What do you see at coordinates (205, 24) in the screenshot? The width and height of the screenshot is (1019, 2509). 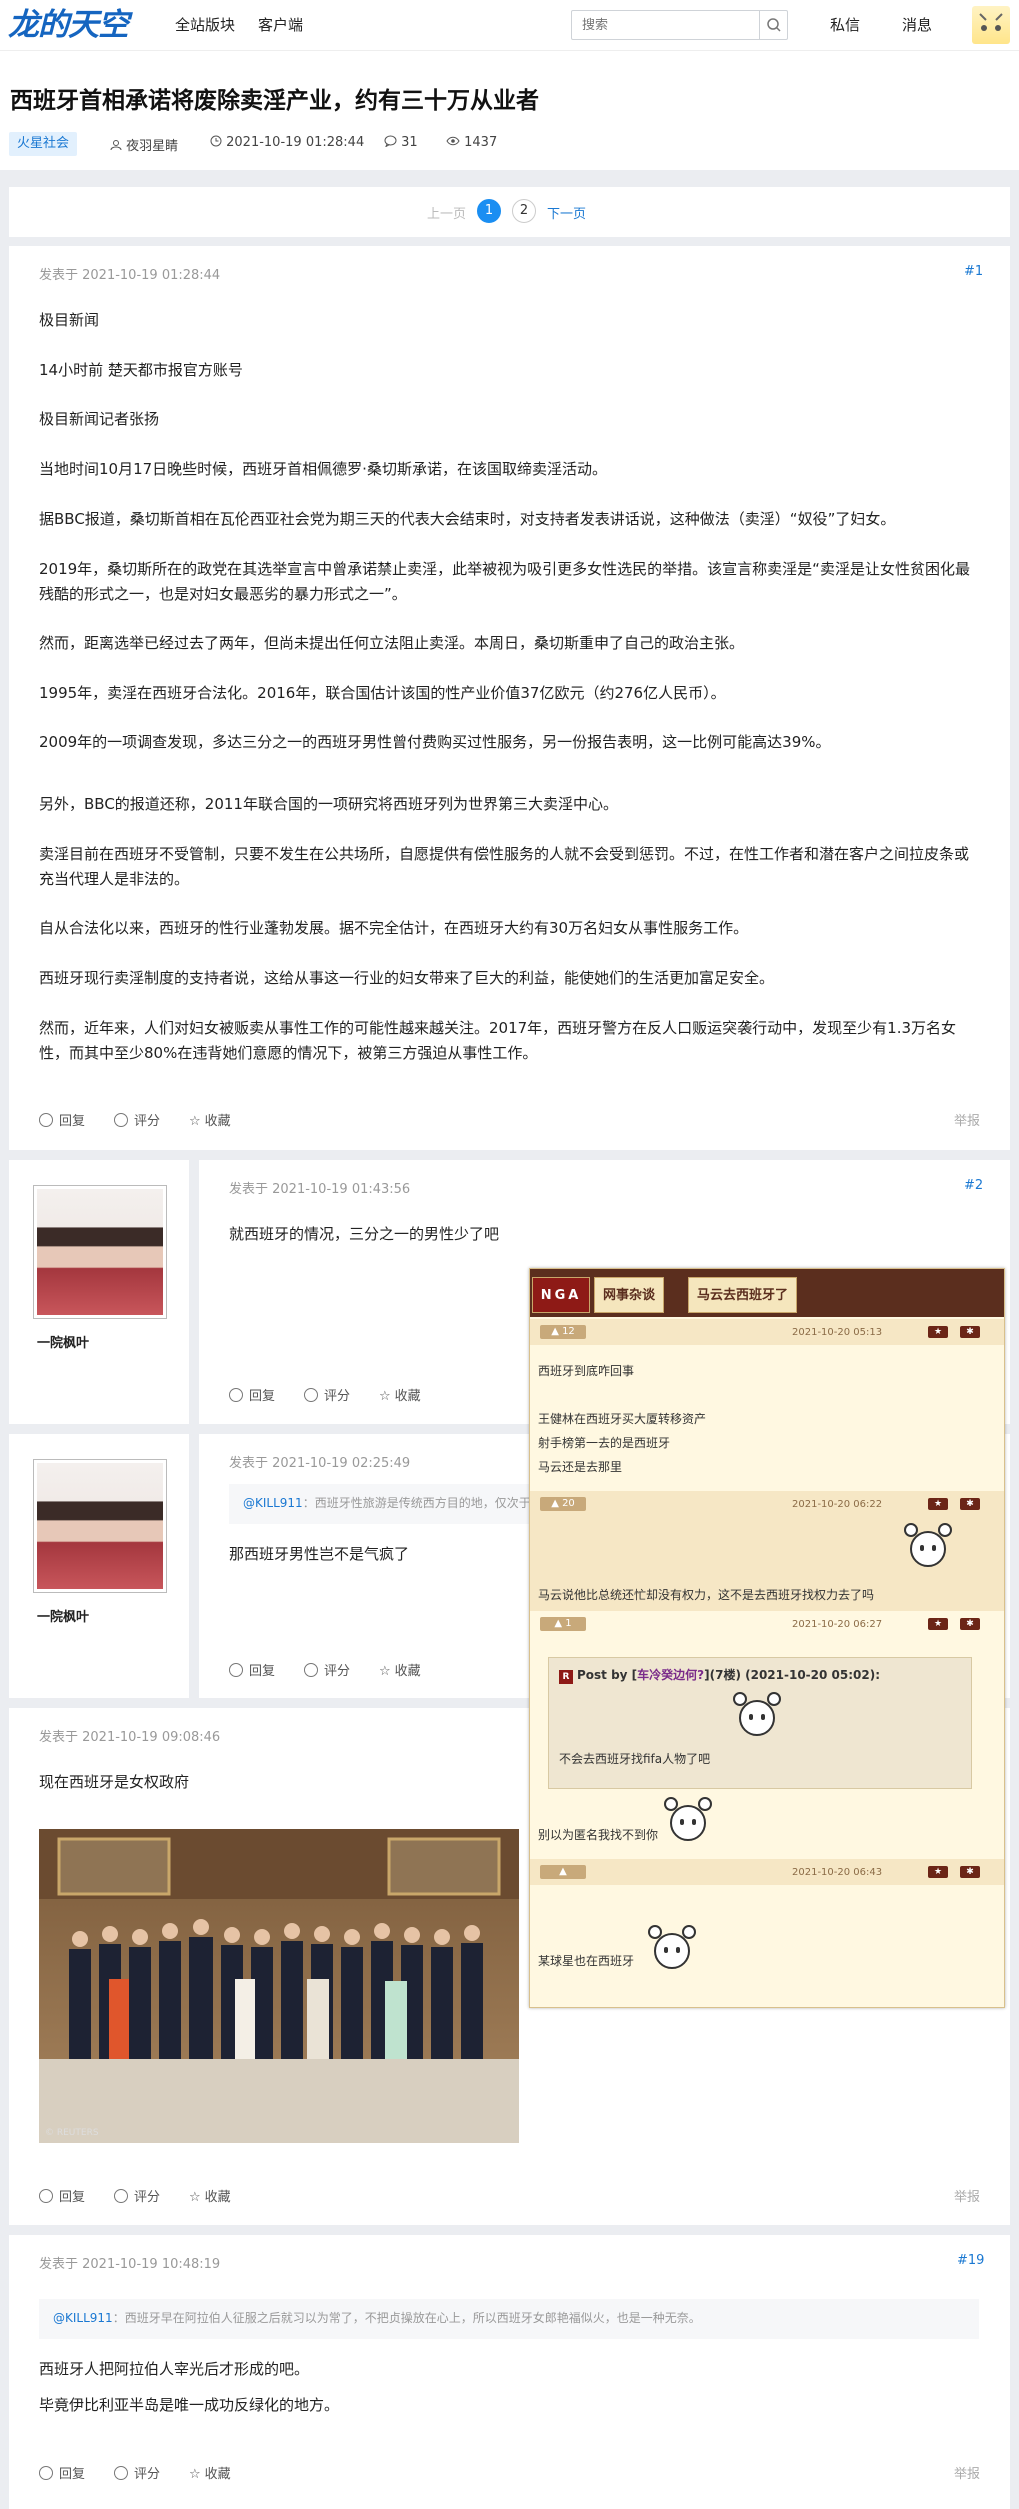 I see `nav-all-boards: 全站版块` at bounding box center [205, 24].